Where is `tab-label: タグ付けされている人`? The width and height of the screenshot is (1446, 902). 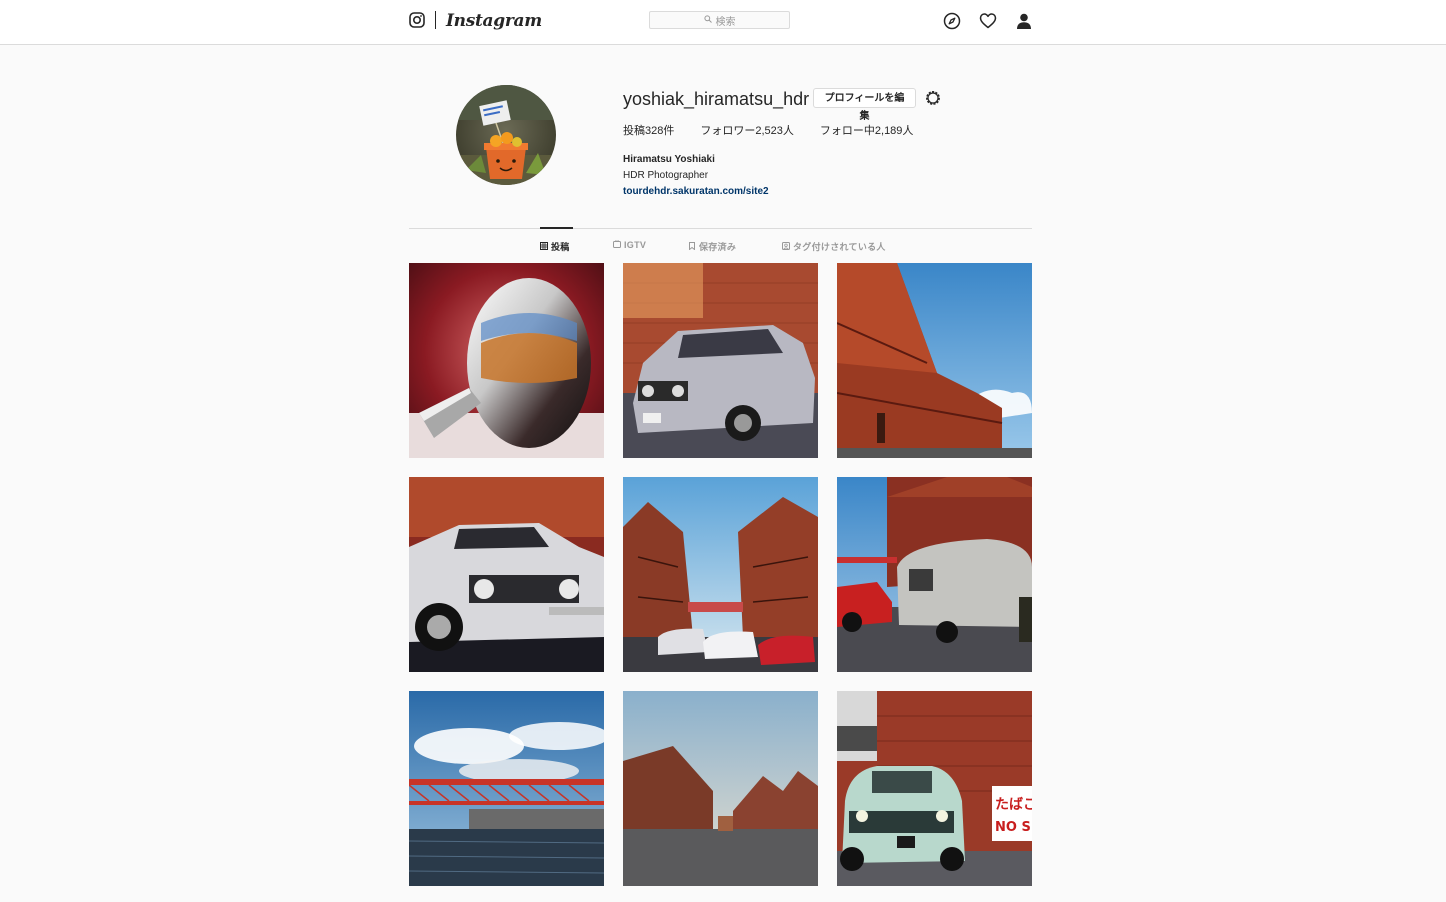
tab-label: タグ付けされている人 is located at coordinates (839, 247).